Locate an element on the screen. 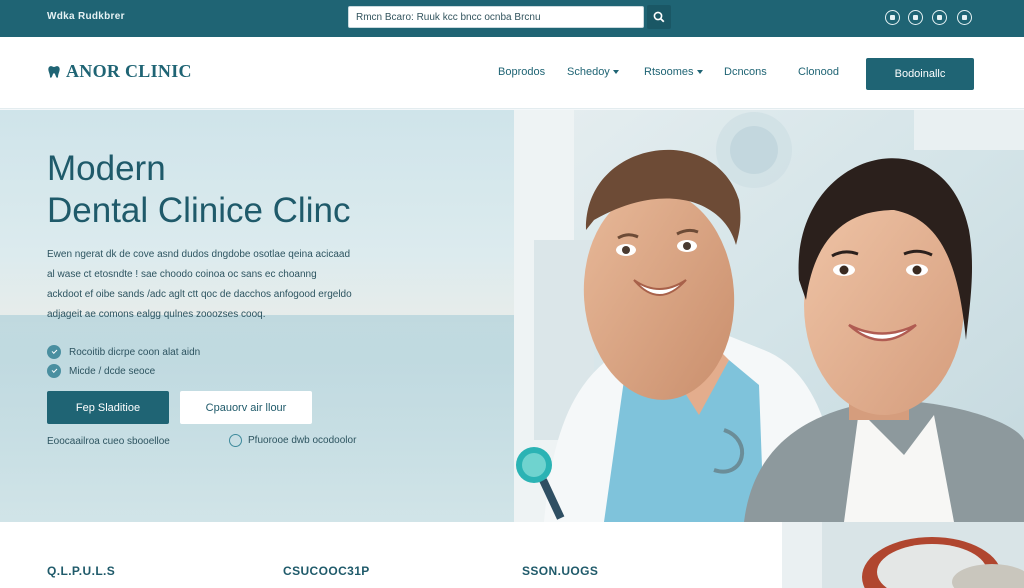 Image resolution: width=1024 pixels, height=588 pixels. service-photo-illustration is located at coordinates (903, 555).